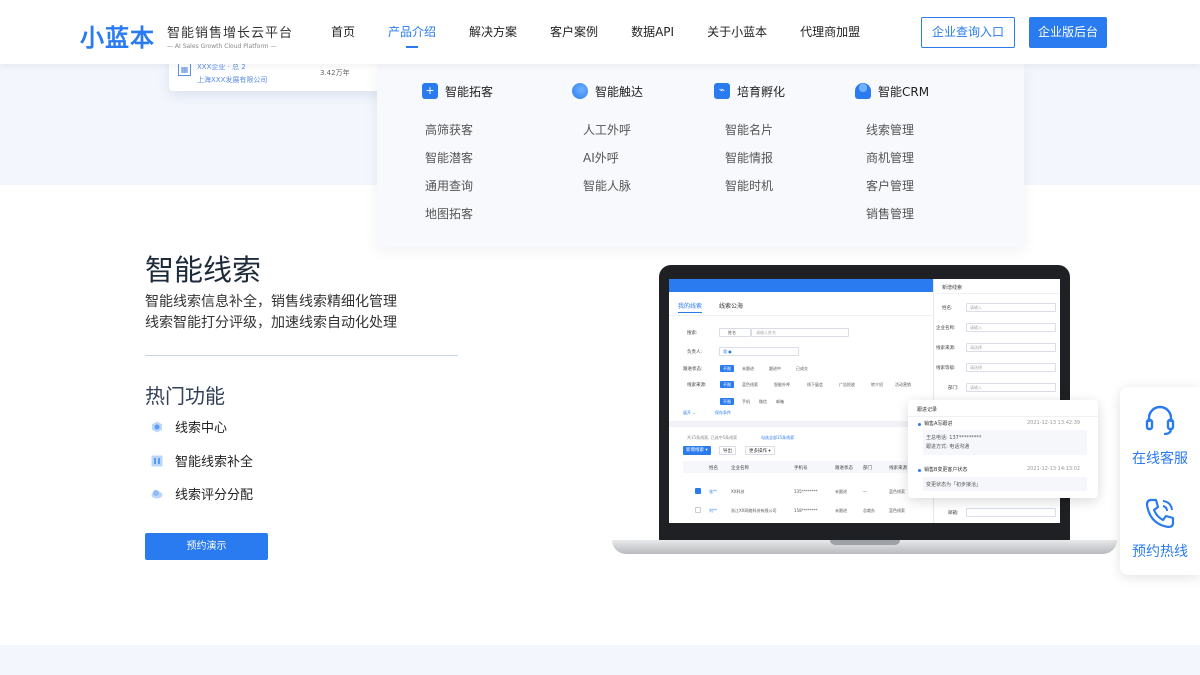 The image size is (1200, 675). What do you see at coordinates (723, 412) in the screenshot?
I see `save-filter-link: 保存条件` at bounding box center [723, 412].